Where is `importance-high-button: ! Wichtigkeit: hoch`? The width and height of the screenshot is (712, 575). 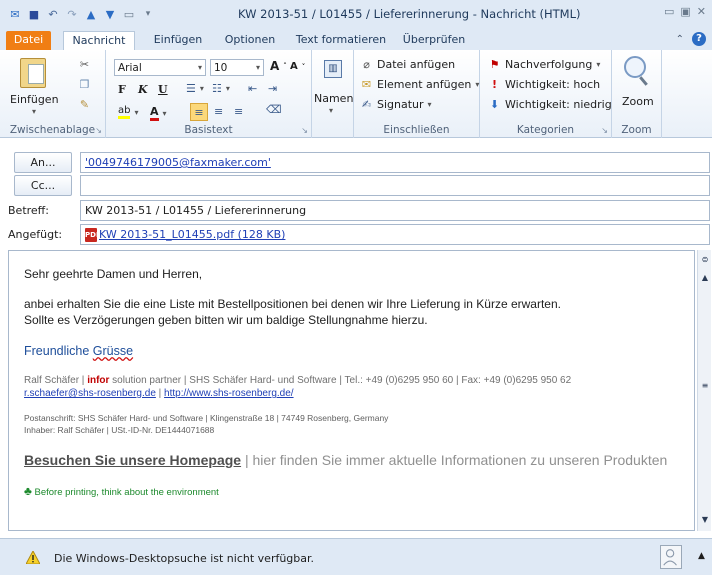
importance-high-button: ! Wichtigkeit: hoch is located at coordinates (544, 84).